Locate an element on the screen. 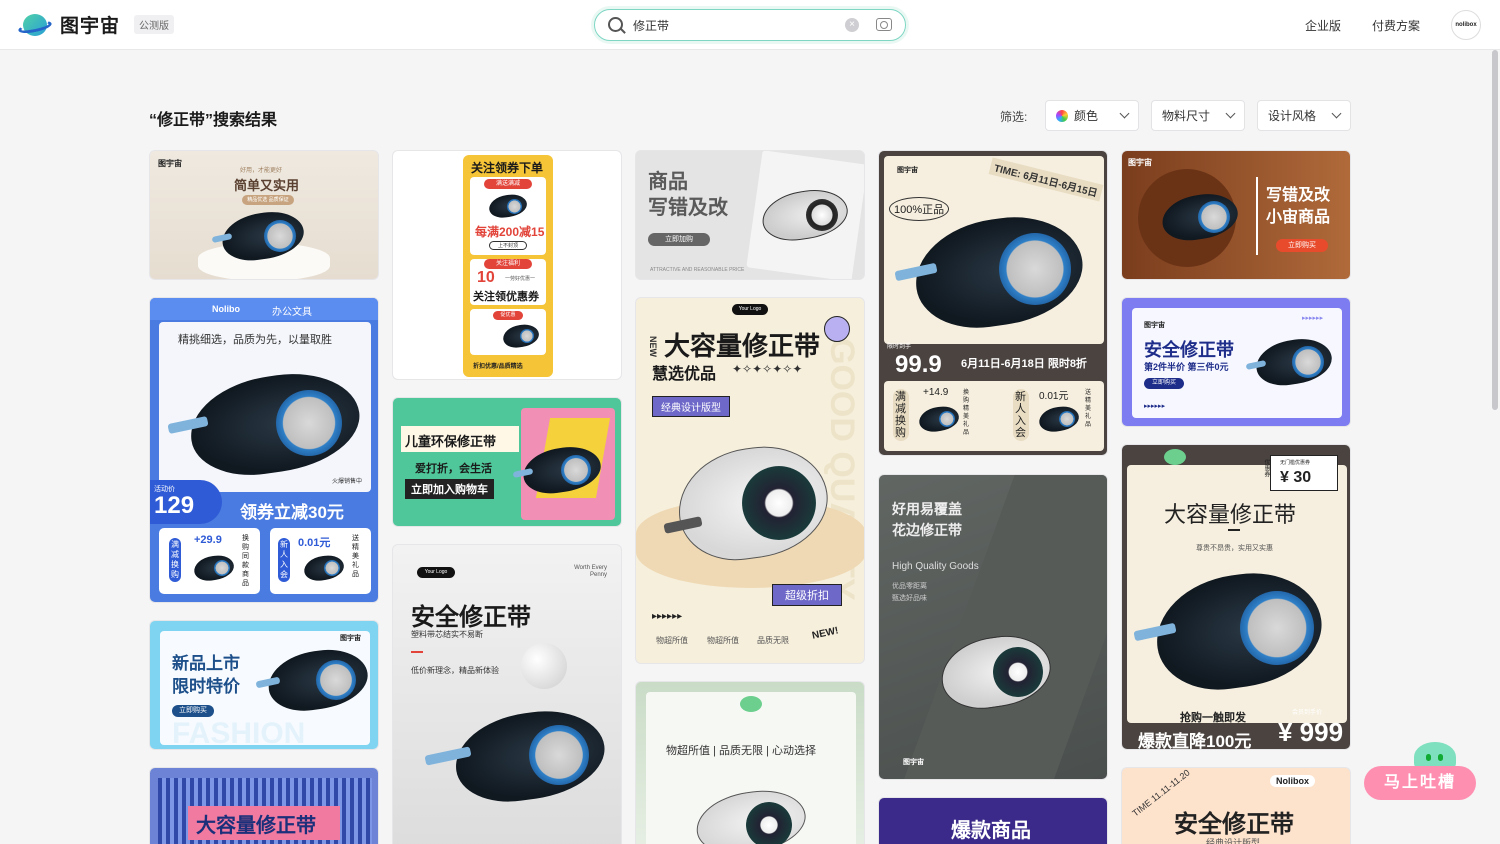 This screenshot has height=844, width=1500. coupon-price: ¥ 30 is located at coordinates (1296, 477).